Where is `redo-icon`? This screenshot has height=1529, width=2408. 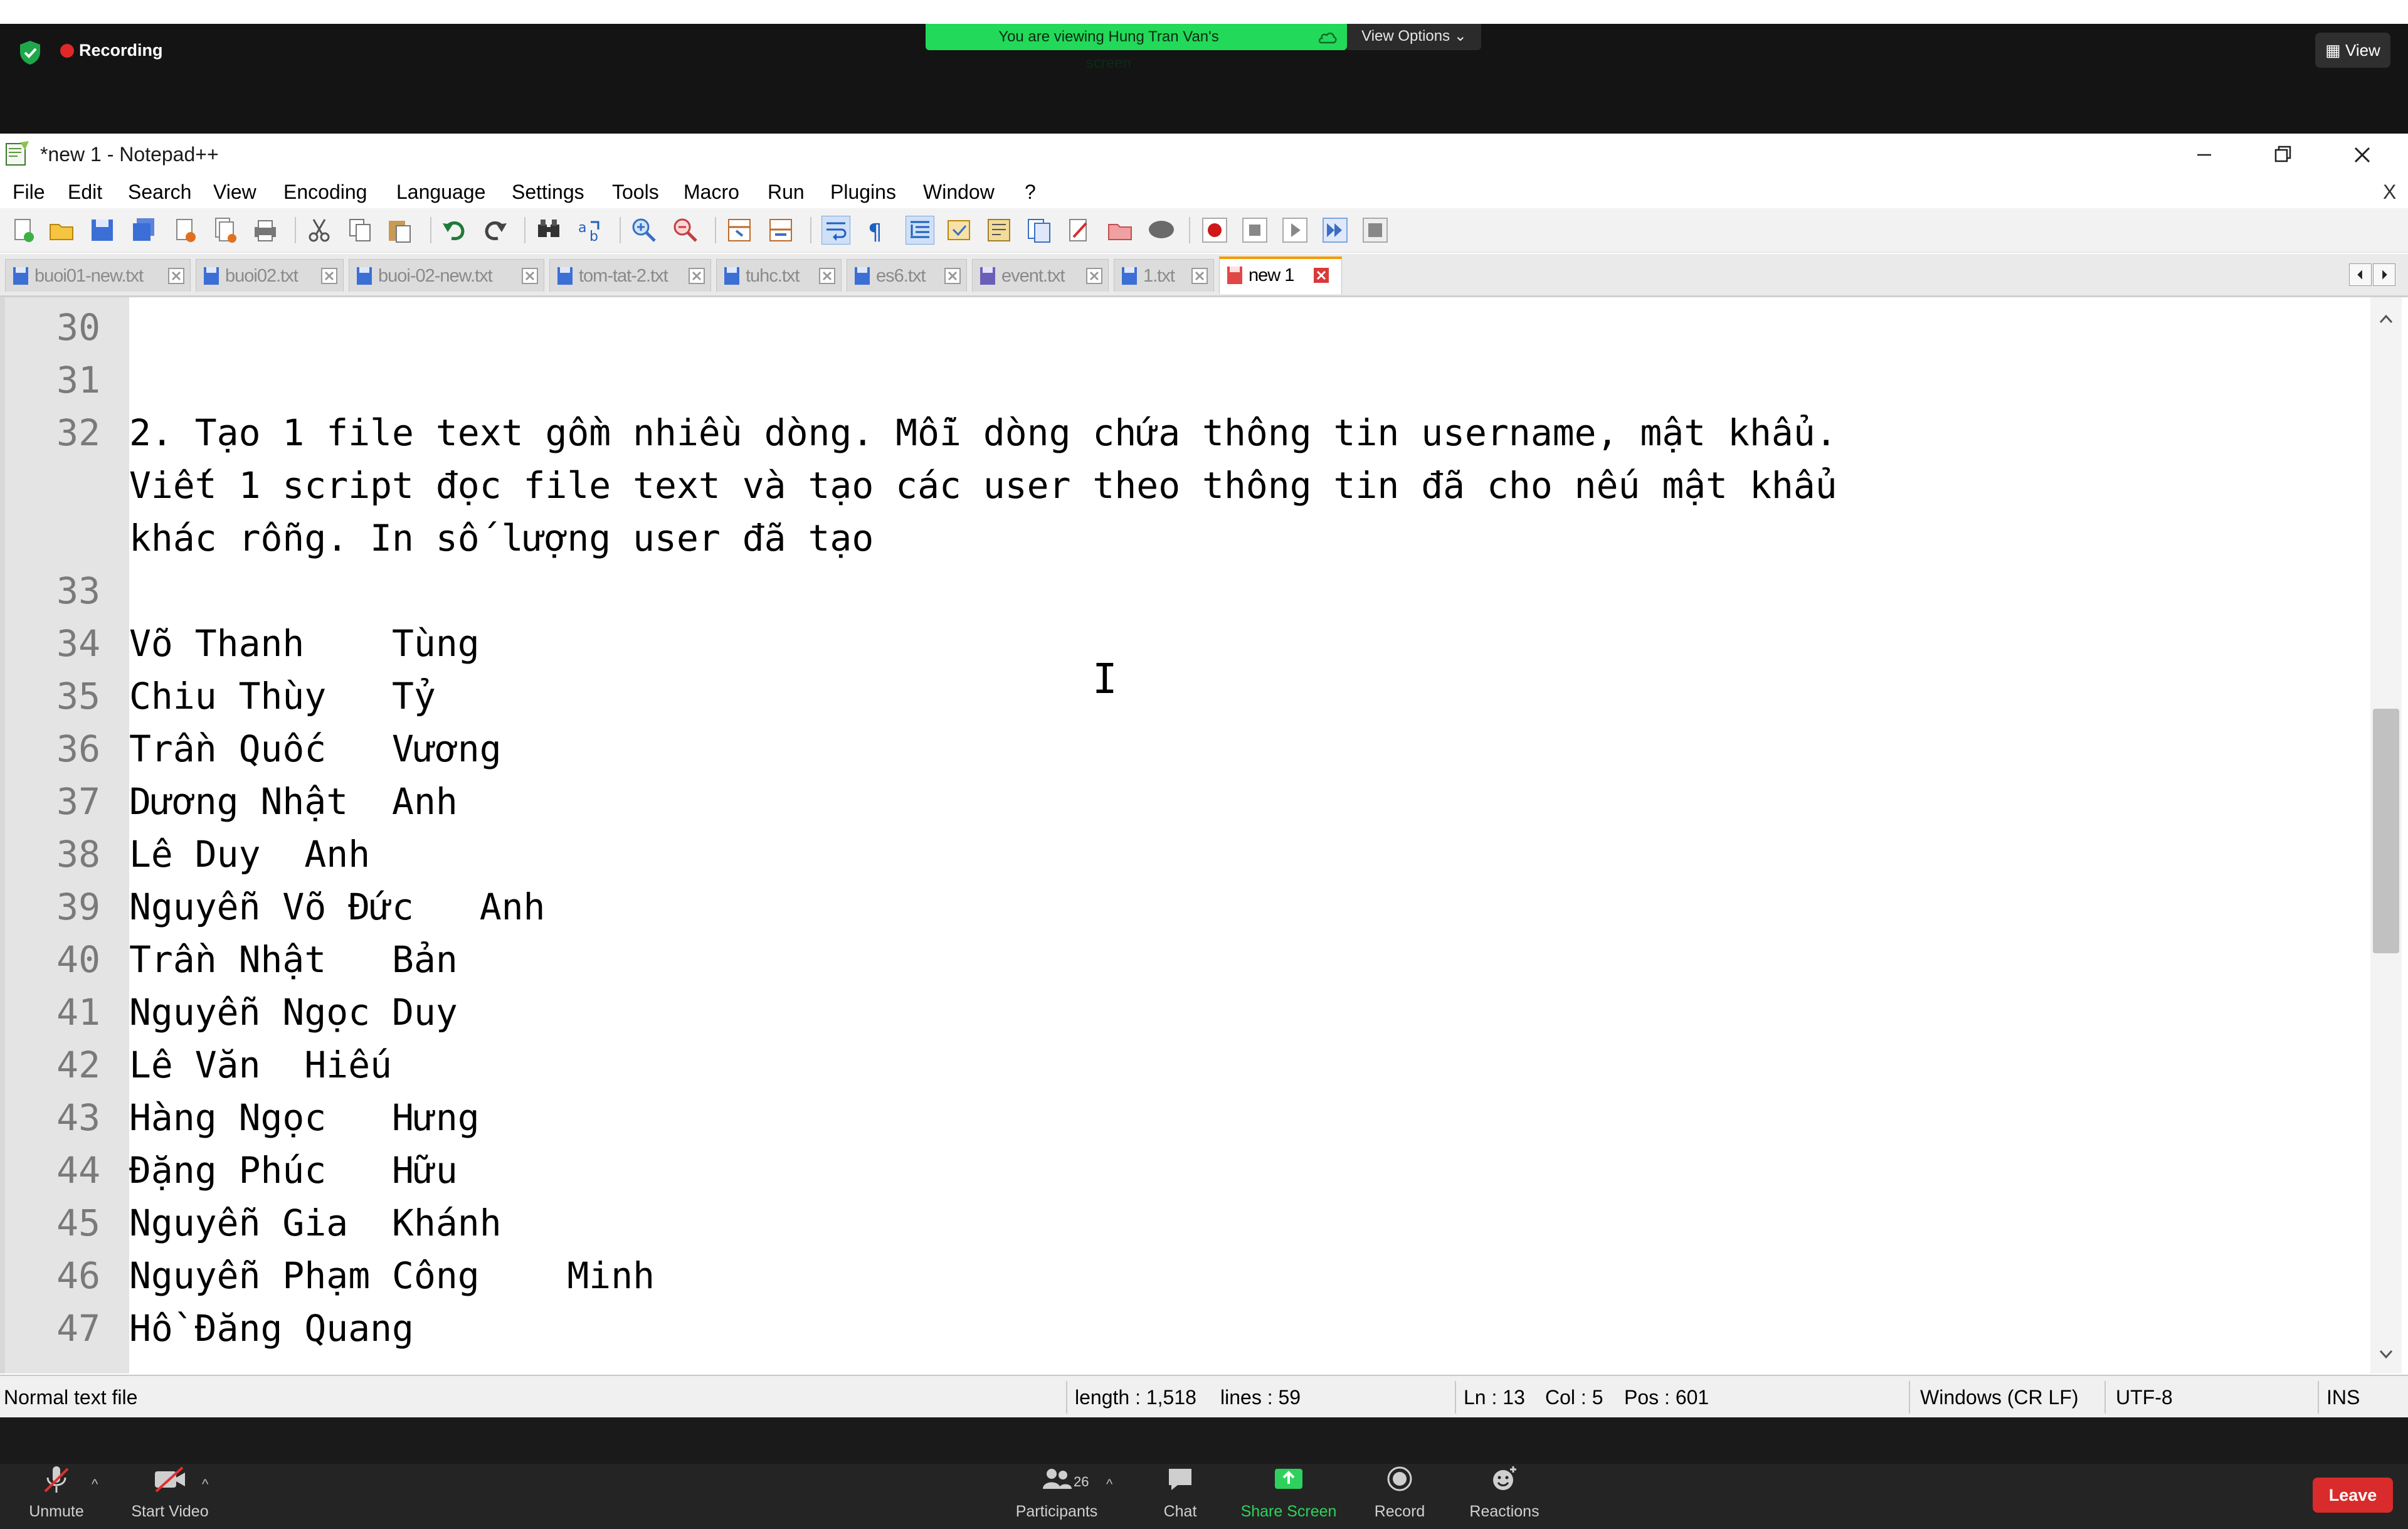 redo-icon is located at coordinates (494, 230).